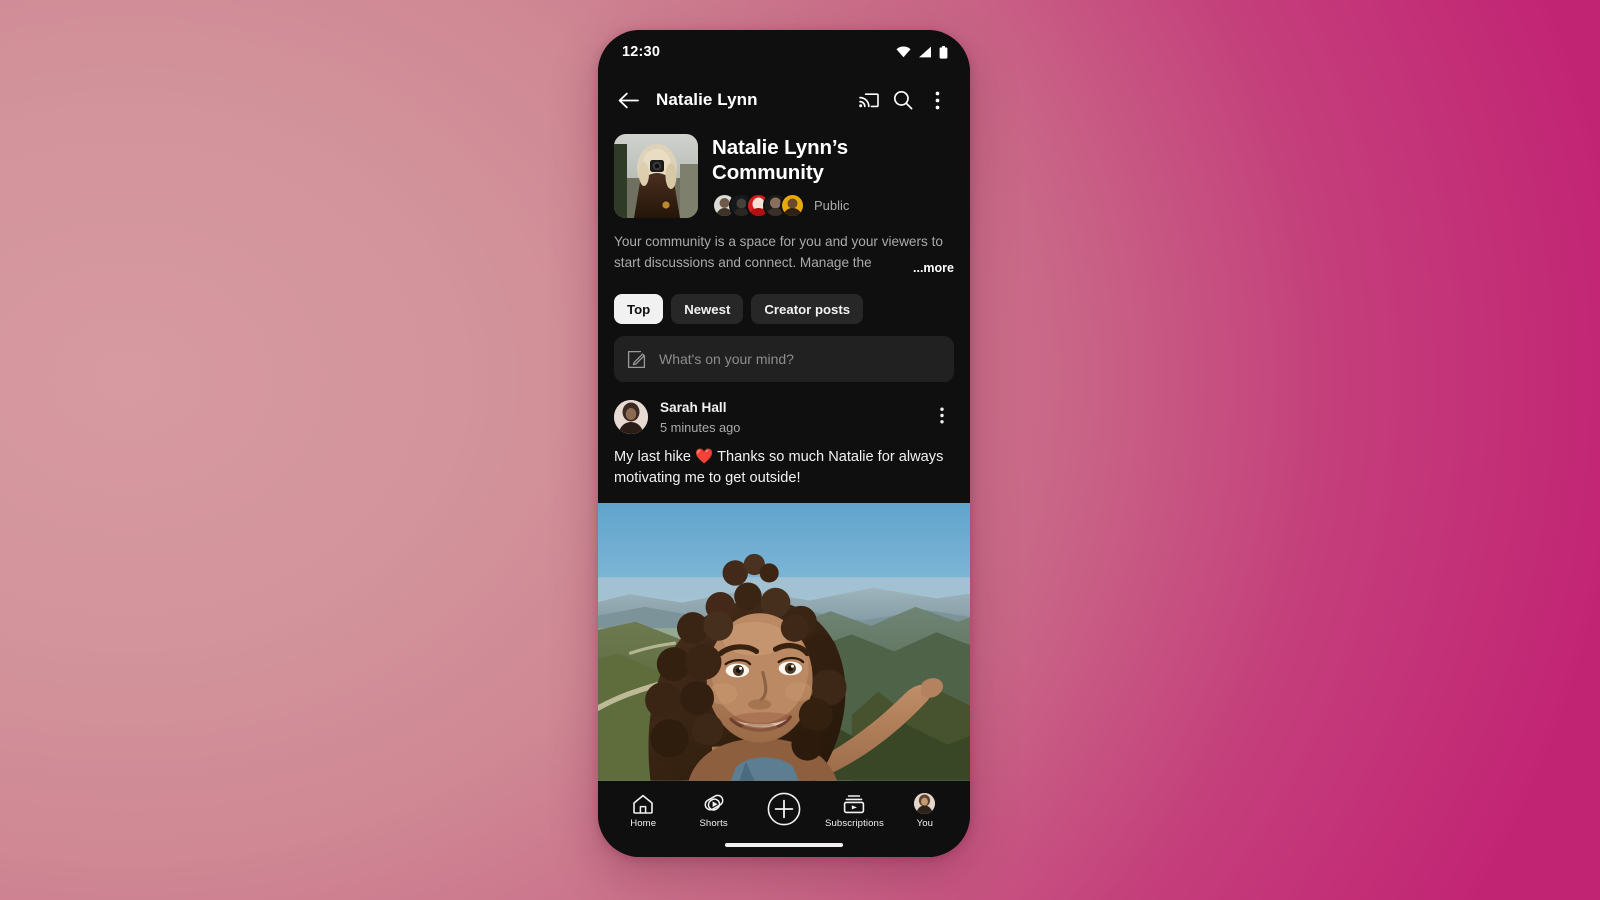  Describe the element at coordinates (631, 417) in the screenshot. I see `post-author-avatar` at that location.